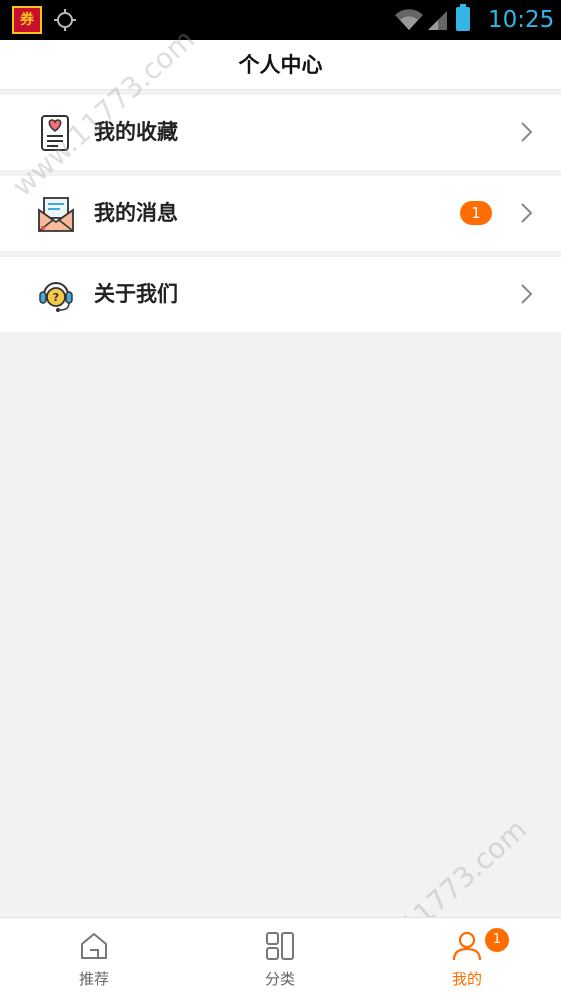 This screenshot has height=999, width=561. I want to click on bottom-navigation: 推荐 分类 1 我的, so click(280, 958).